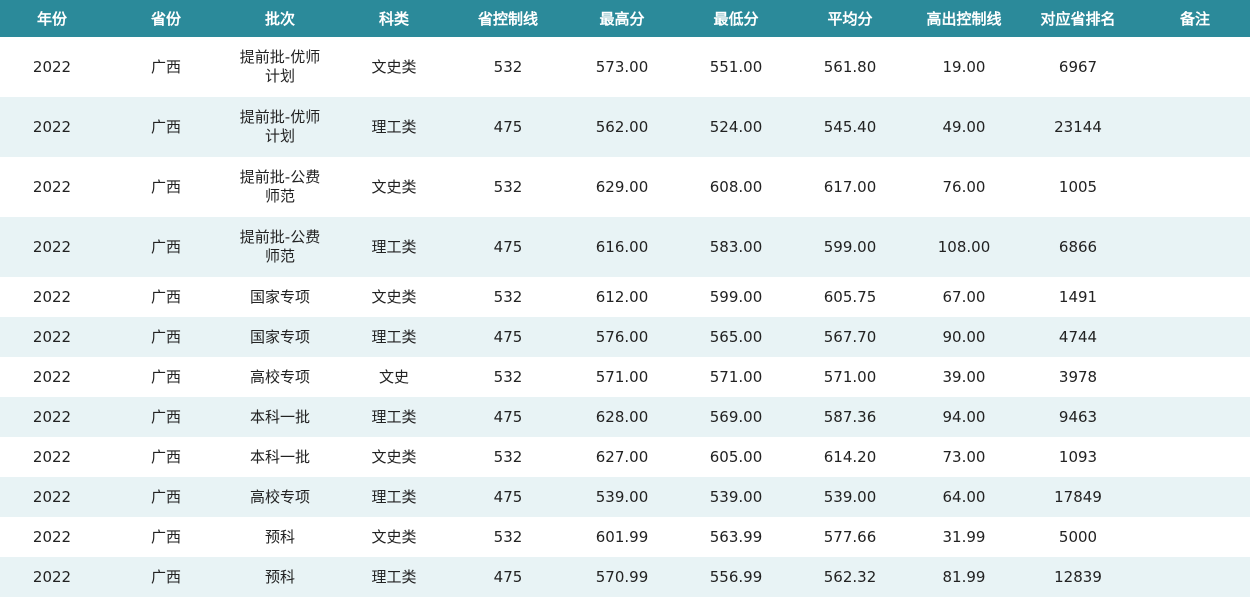 Image resolution: width=1250 pixels, height=597 pixels. What do you see at coordinates (736, 536) in the screenshot?
I see `cell-min-score: 563.99` at bounding box center [736, 536].